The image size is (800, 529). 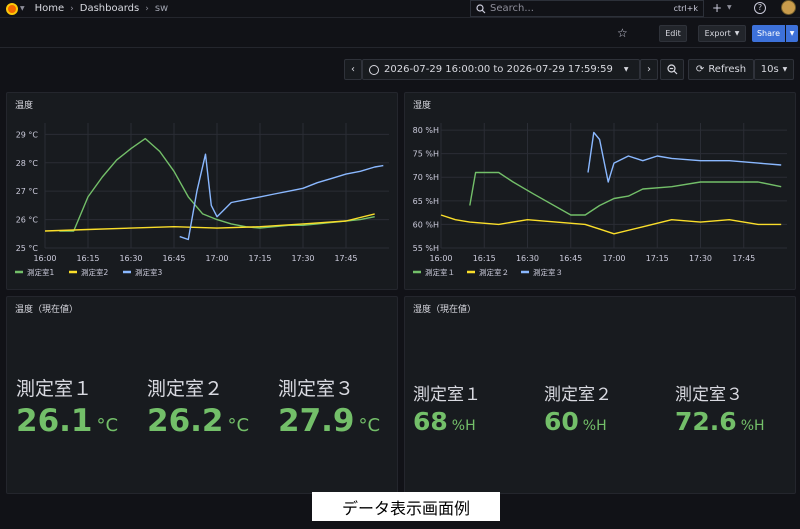 What do you see at coordinates (148, 272) in the screenshot?
I see `legend-label: 測定室3` at bounding box center [148, 272].